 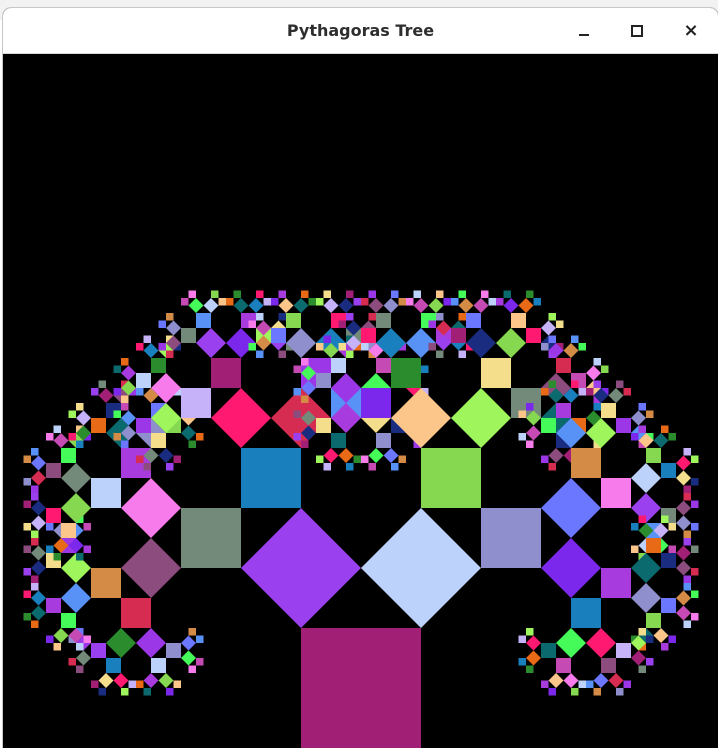 I want to click on maximize-button, so click(x=637, y=31).